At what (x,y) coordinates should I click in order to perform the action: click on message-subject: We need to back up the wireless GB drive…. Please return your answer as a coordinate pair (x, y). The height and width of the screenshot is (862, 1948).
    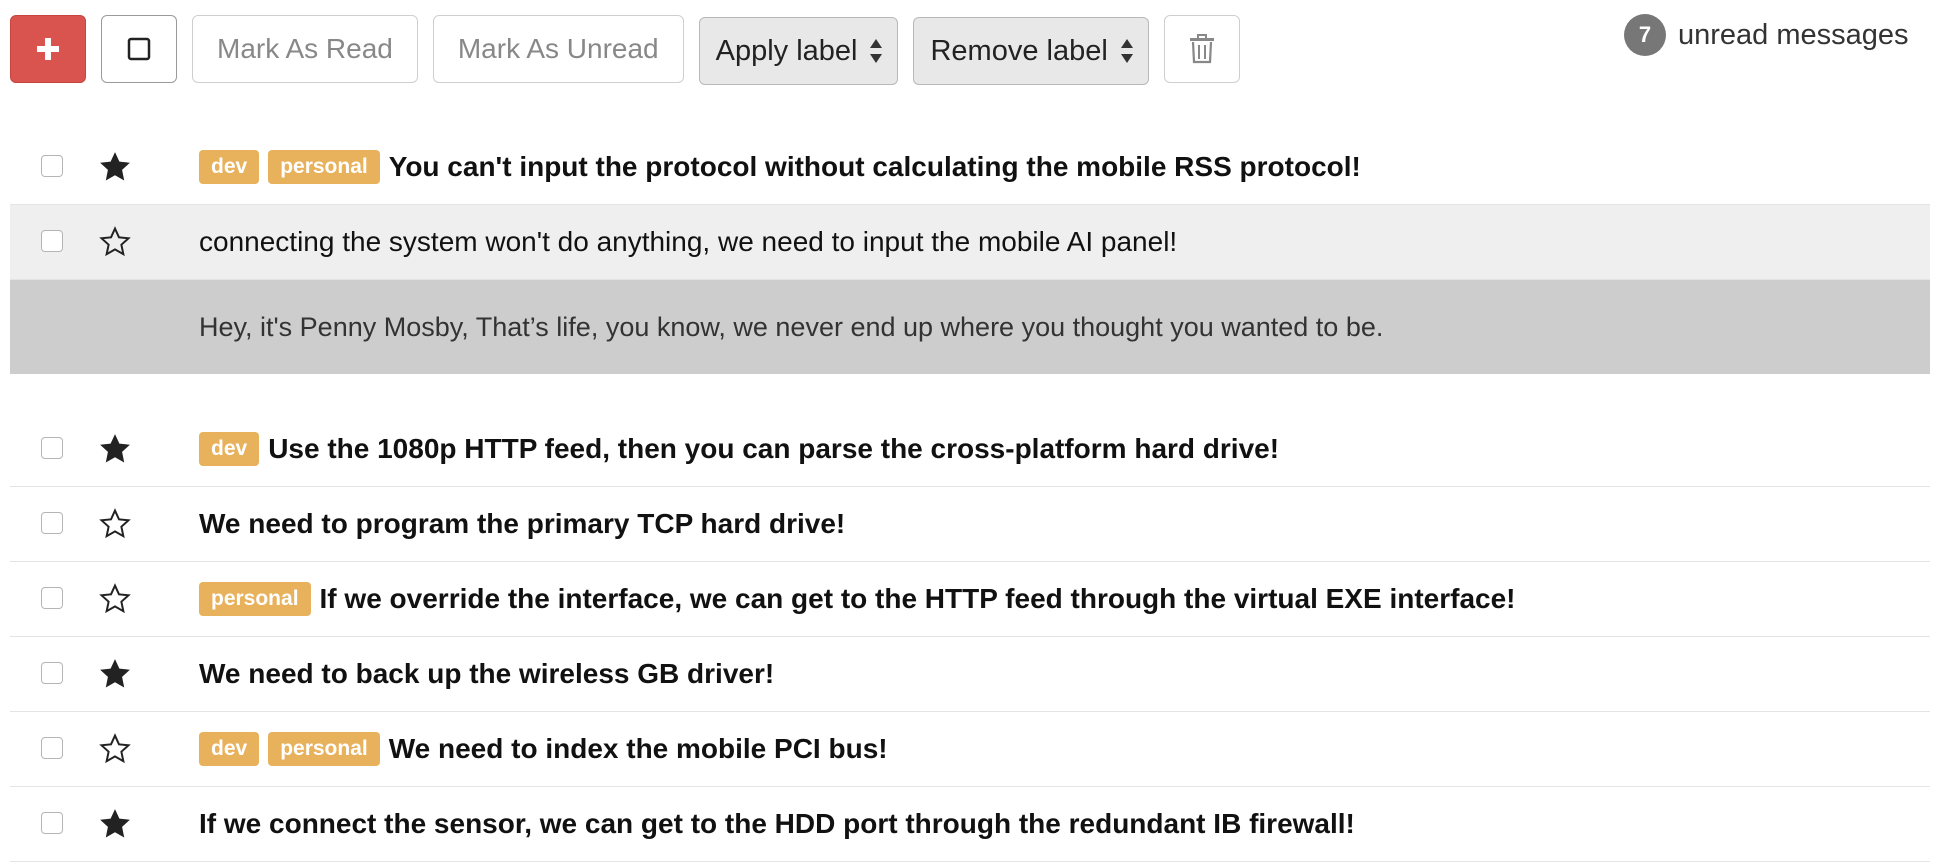
    Looking at the image, I should click on (486, 674).